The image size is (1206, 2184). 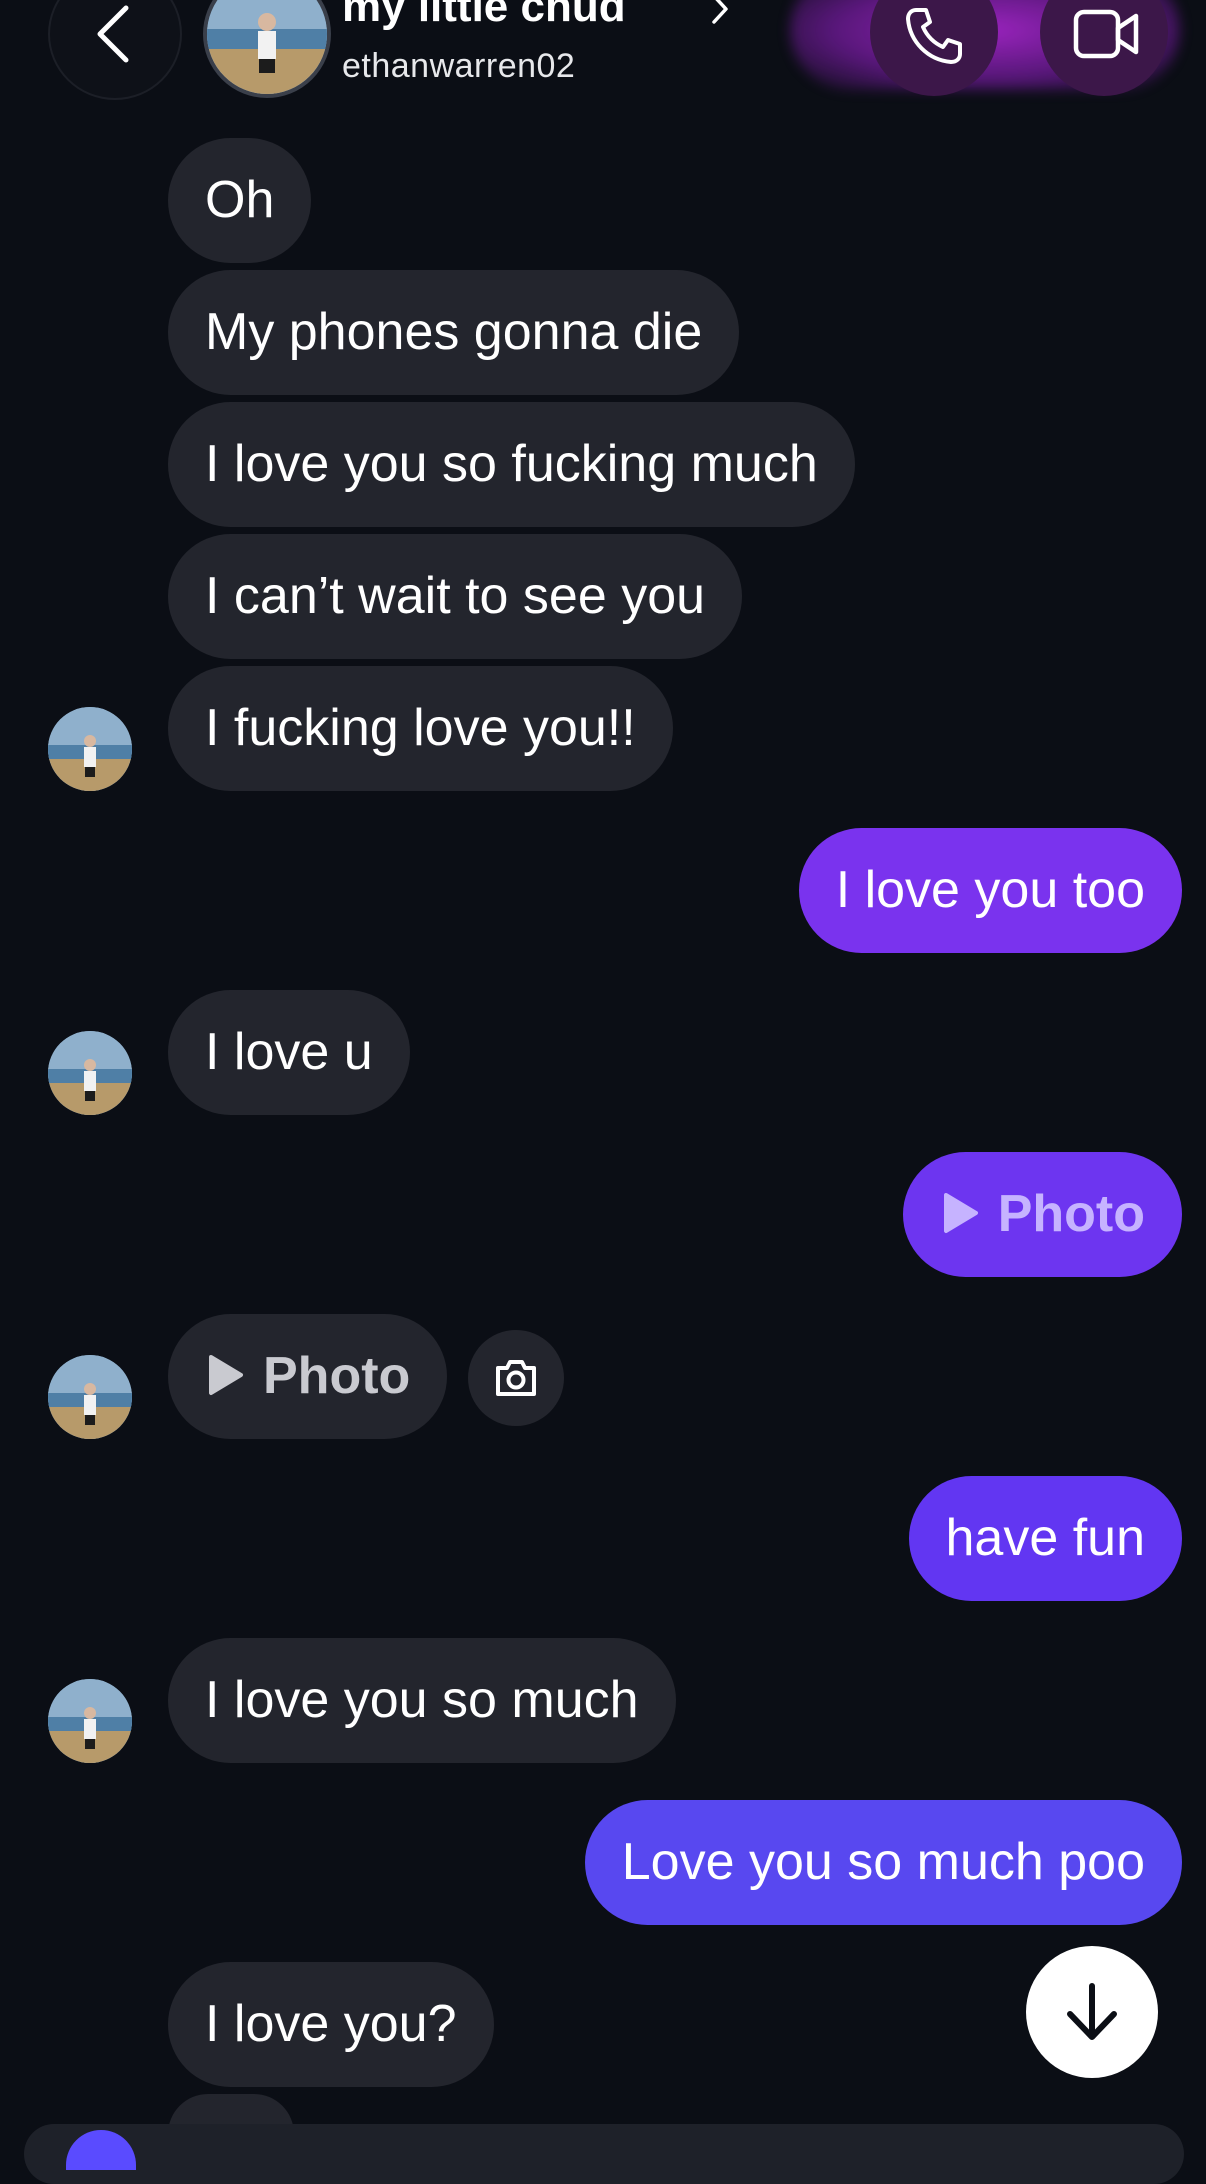 I want to click on video-camera-icon, so click(x=1106, y=34).